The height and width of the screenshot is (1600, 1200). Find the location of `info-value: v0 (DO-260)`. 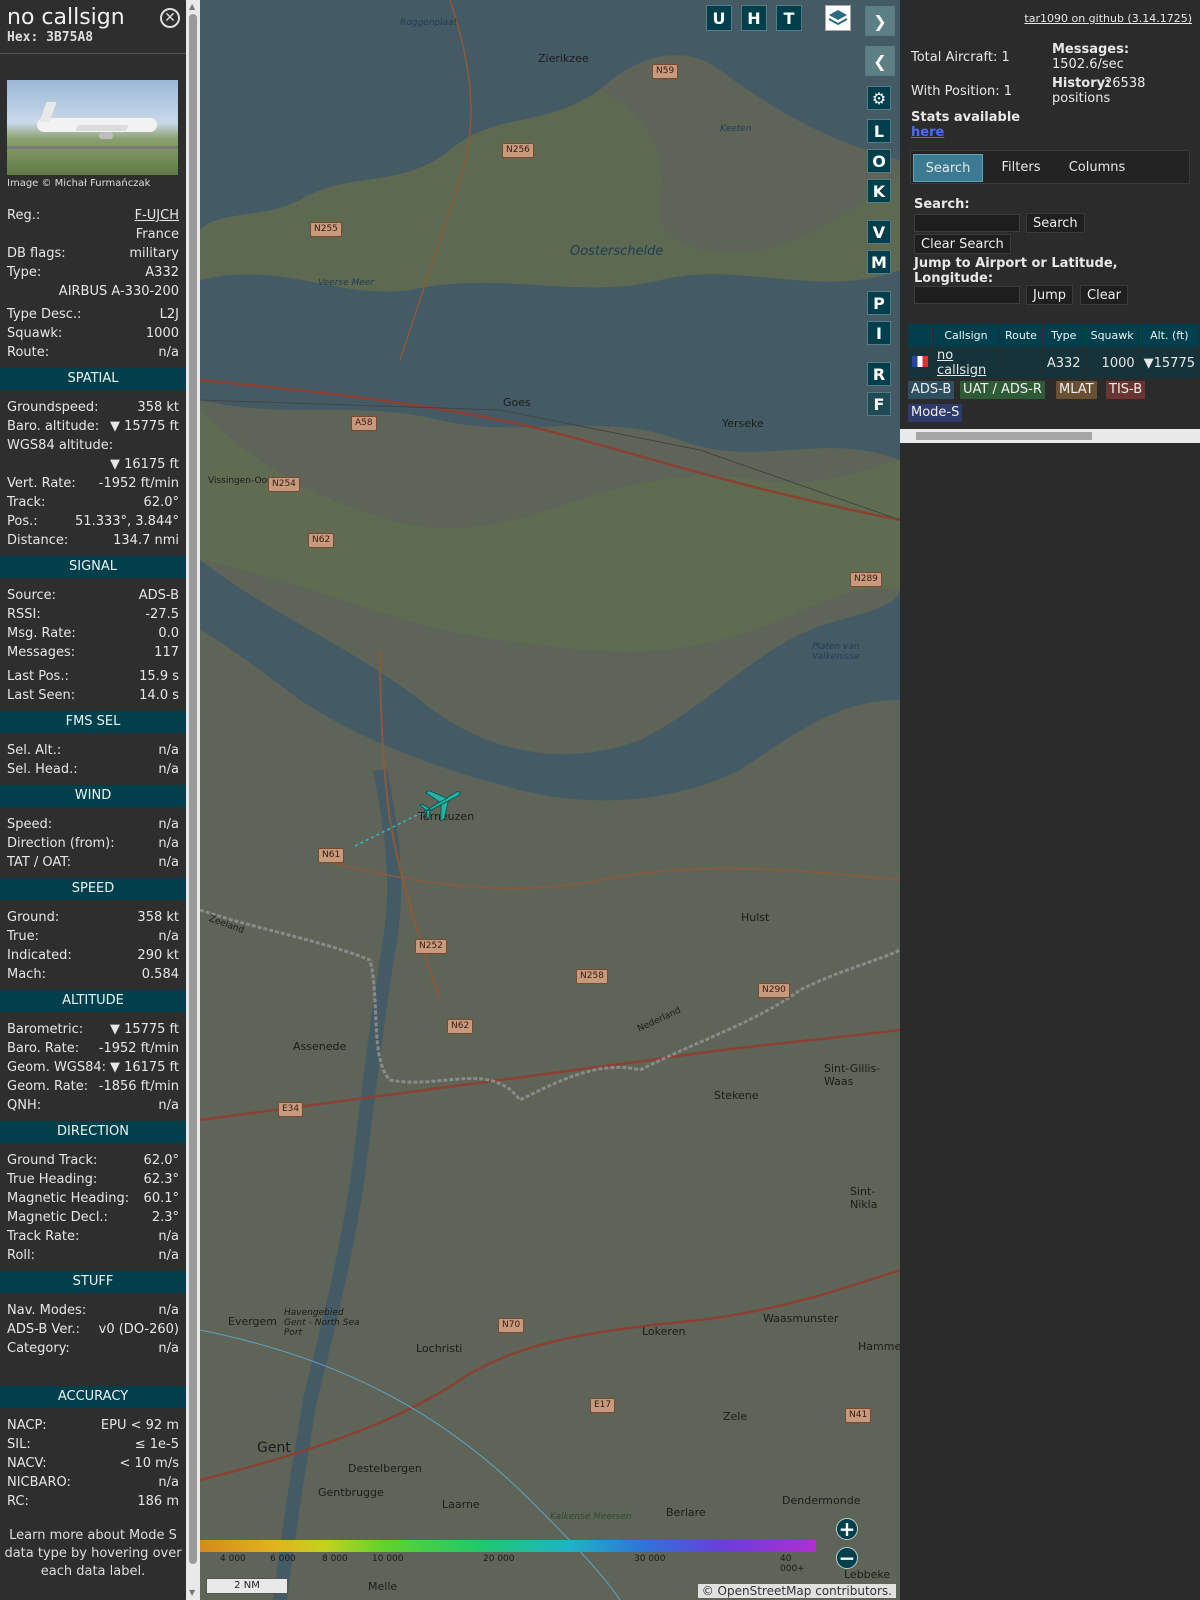

info-value: v0 (DO-260) is located at coordinates (138, 1329).